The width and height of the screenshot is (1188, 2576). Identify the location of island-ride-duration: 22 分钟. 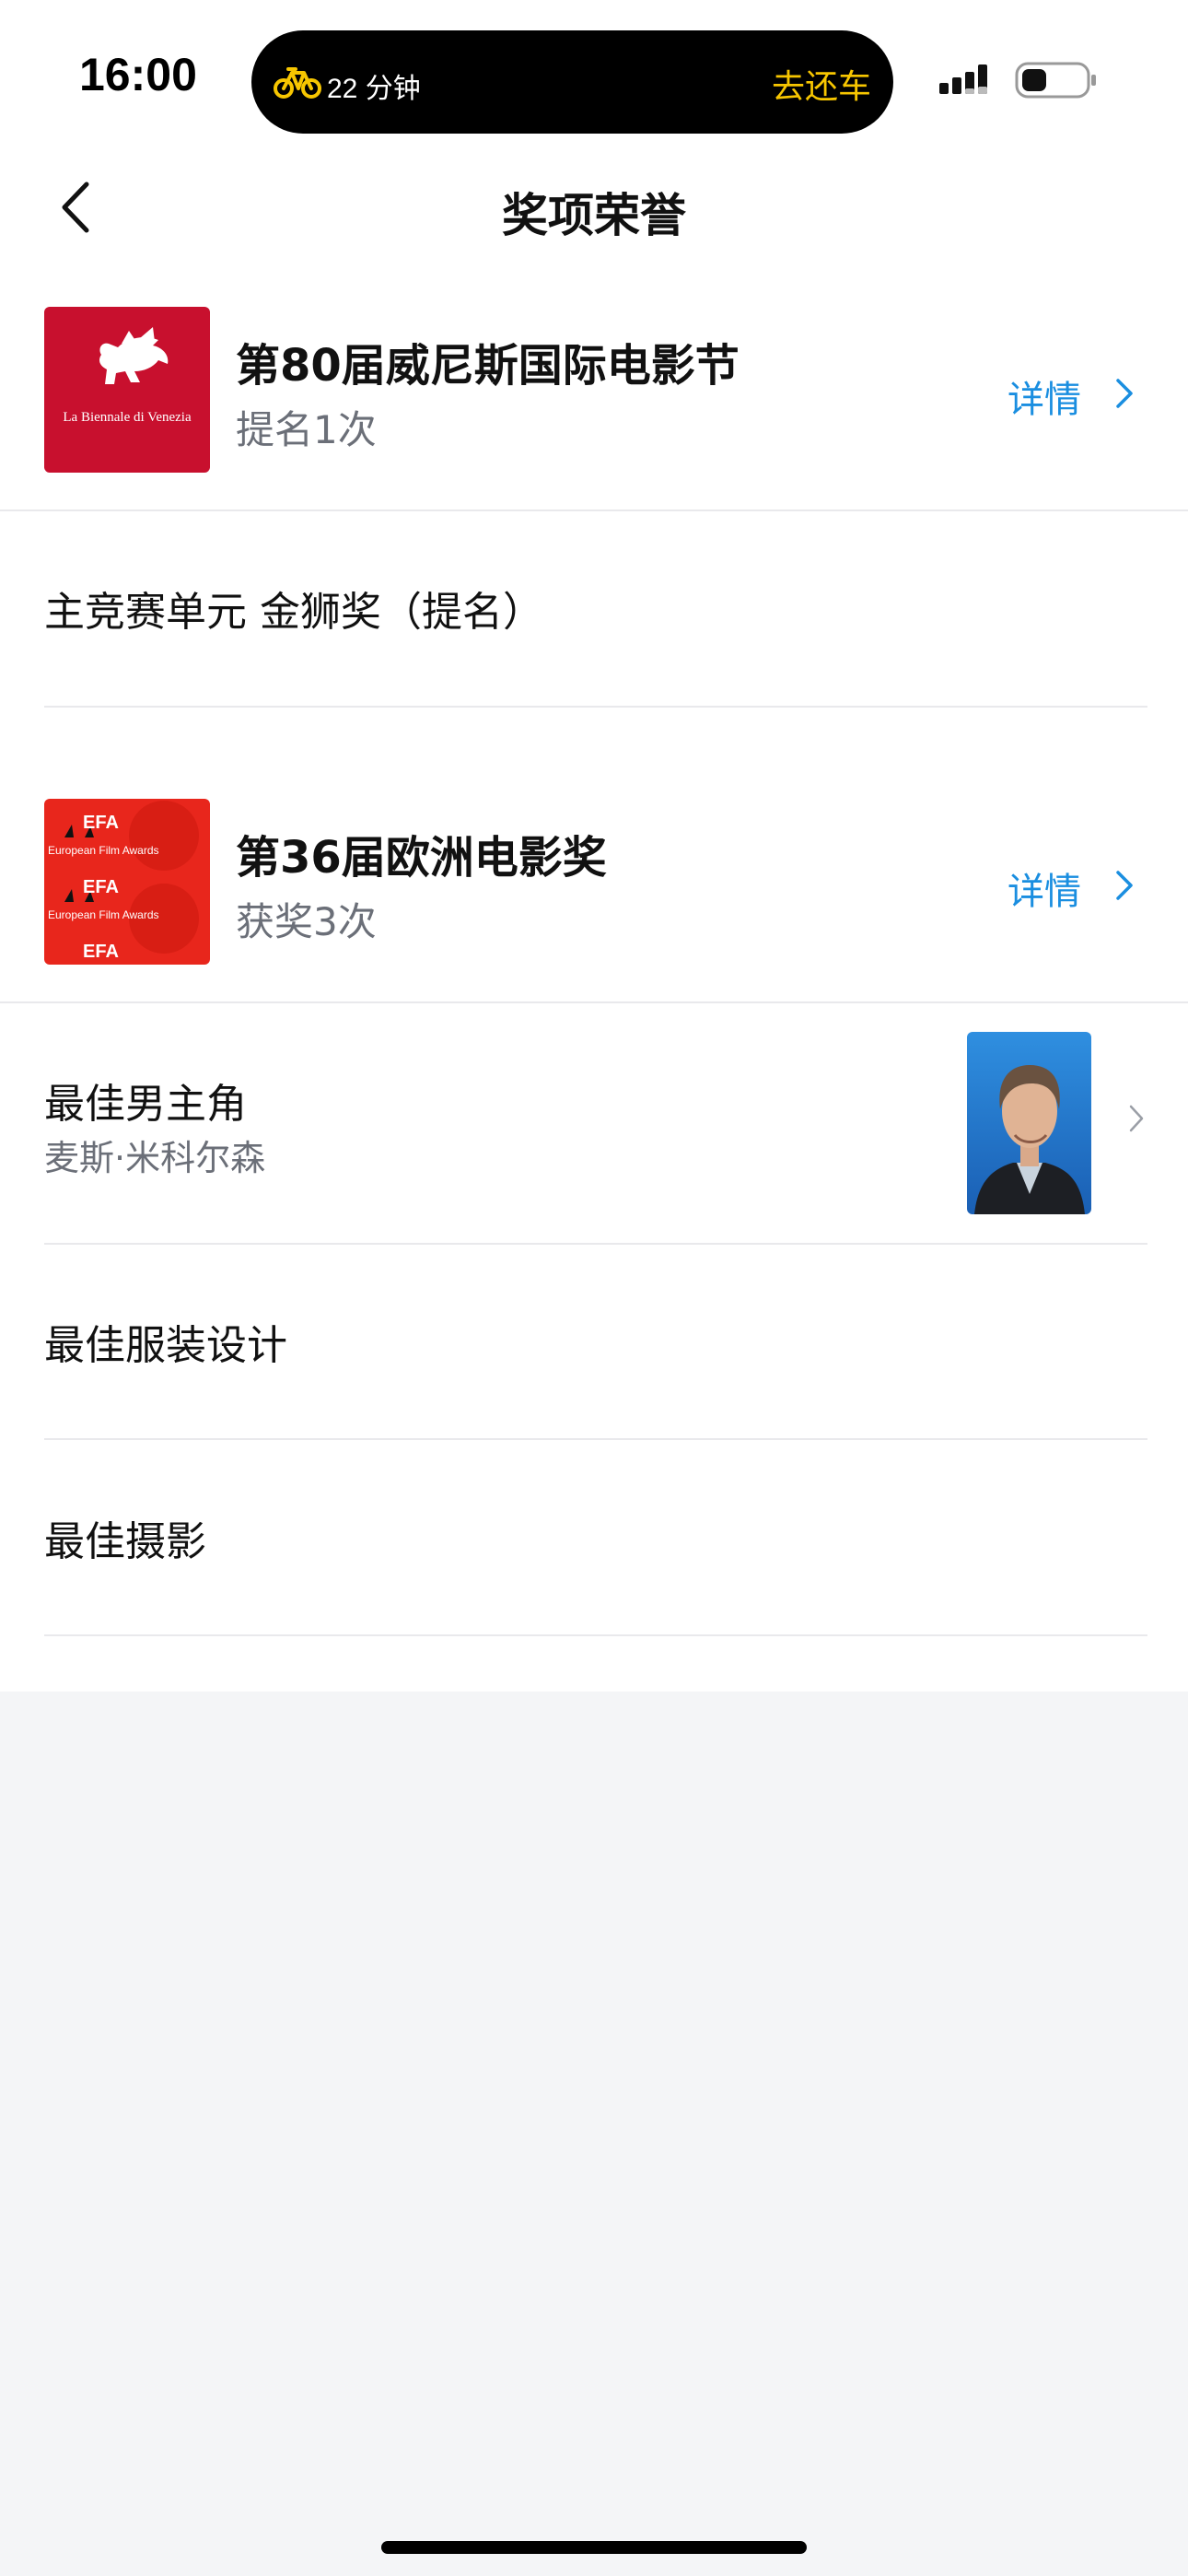
(374, 89).